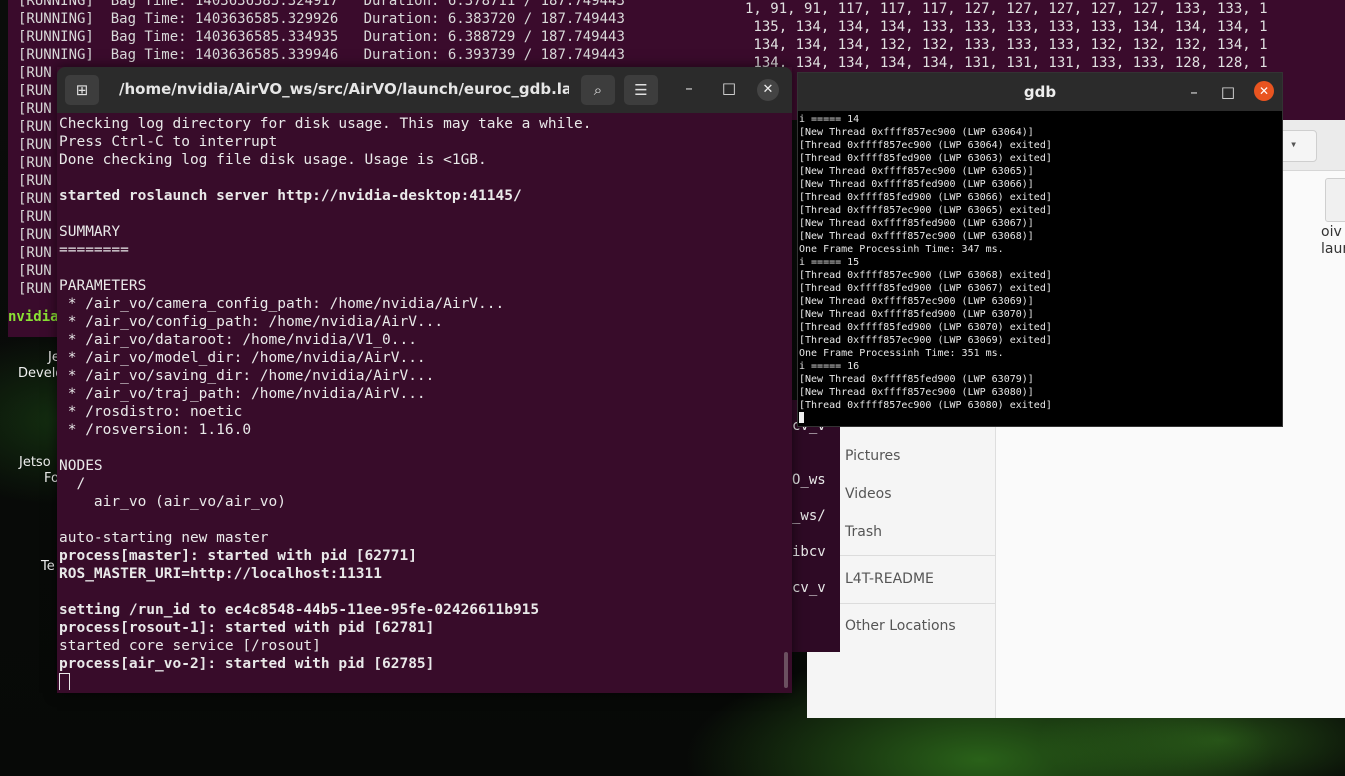 This screenshot has width=1345, height=776. Describe the element at coordinates (809, 480) in the screenshot. I see `partial-label: O_ws` at that location.